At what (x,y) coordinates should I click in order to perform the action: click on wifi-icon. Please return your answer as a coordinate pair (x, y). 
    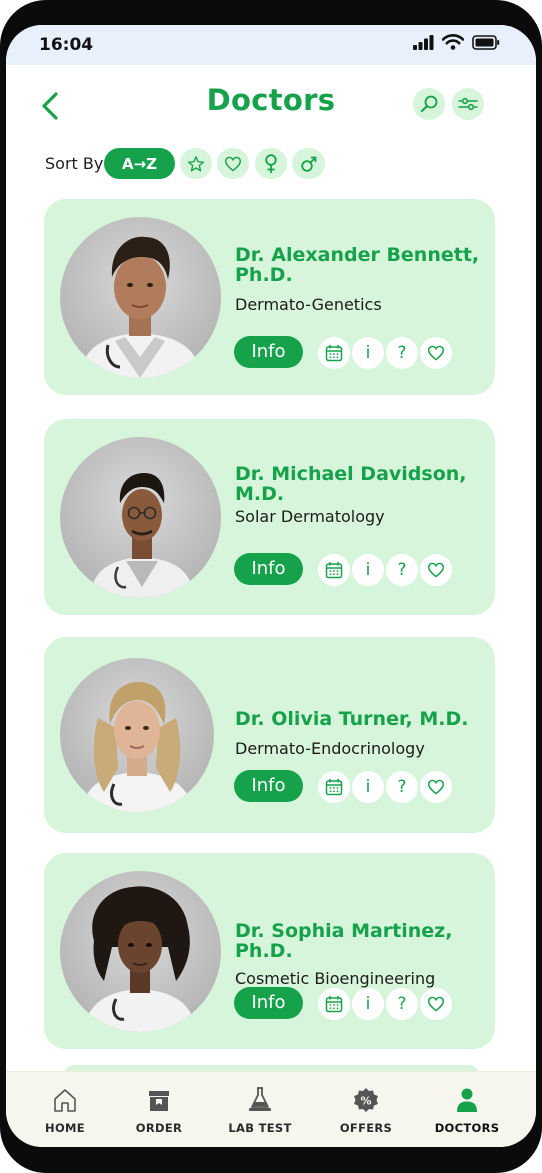
    Looking at the image, I should click on (453, 42).